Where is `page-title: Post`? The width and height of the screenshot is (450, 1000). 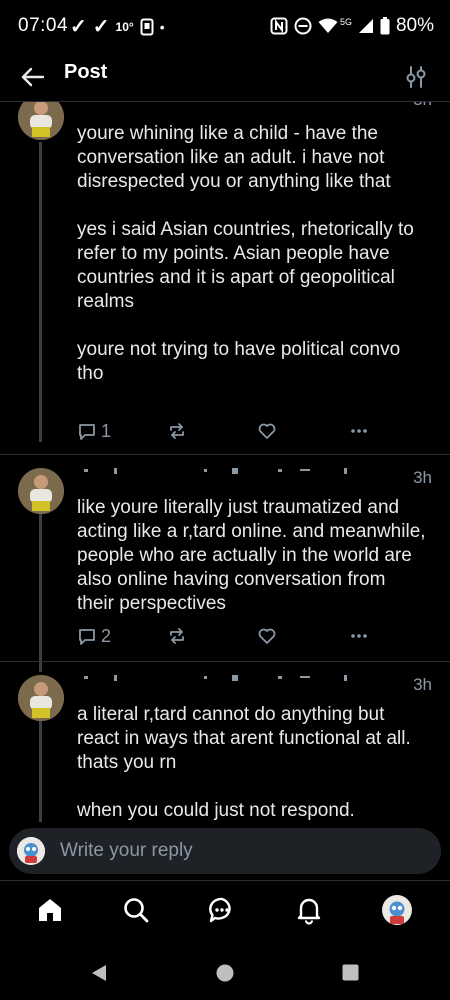 page-title: Post is located at coordinates (86, 72).